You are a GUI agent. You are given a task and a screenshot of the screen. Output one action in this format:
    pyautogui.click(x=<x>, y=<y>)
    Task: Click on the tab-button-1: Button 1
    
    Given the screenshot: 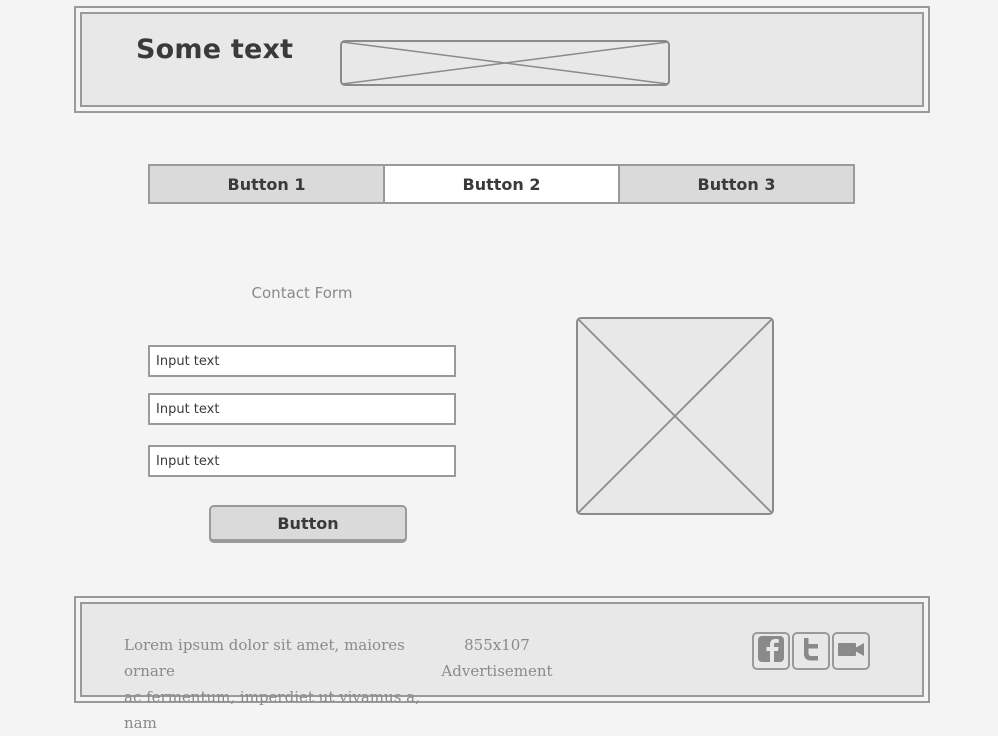 What is the action you would take?
    pyautogui.click(x=266, y=184)
    